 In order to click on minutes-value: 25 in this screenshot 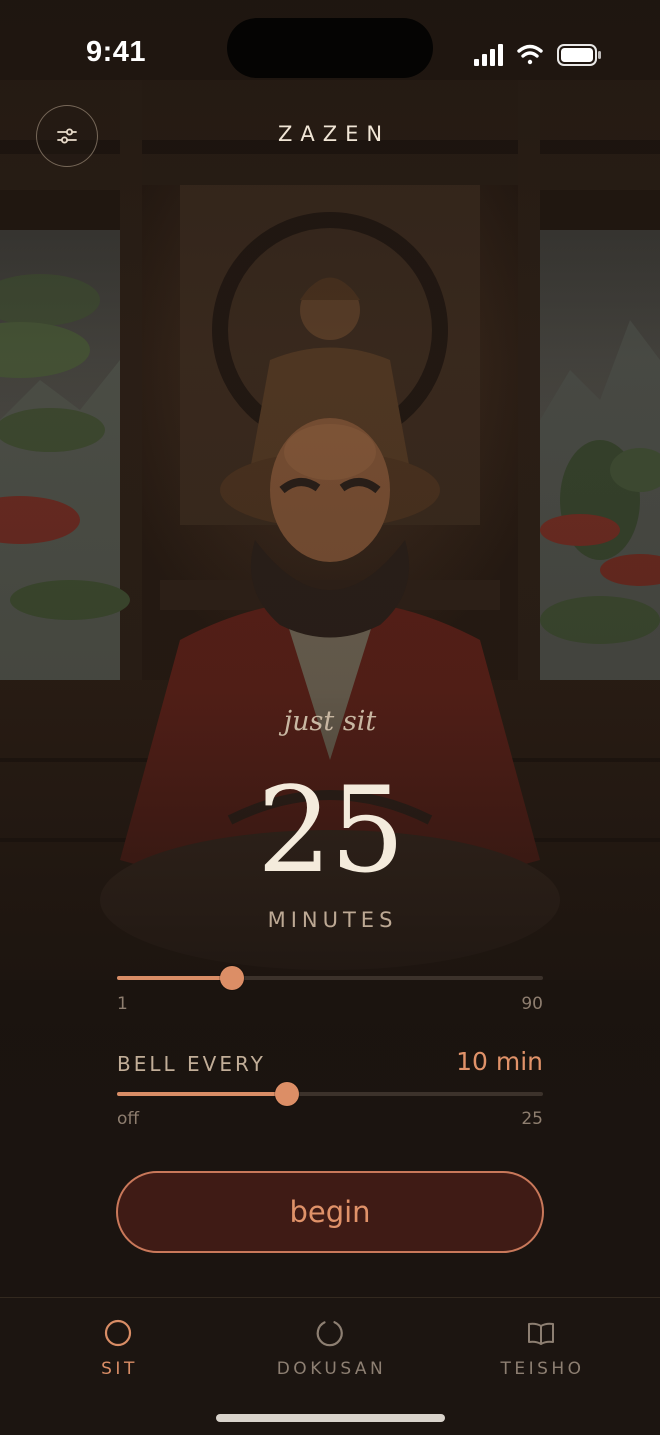, I will do `click(330, 830)`.